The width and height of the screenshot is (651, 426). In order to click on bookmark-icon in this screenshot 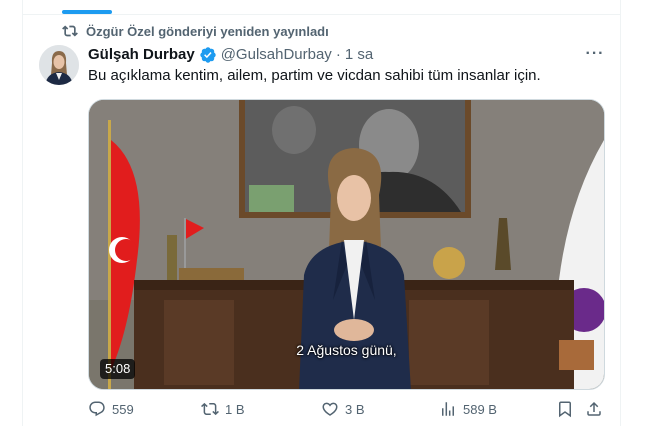, I will do `click(565, 409)`.